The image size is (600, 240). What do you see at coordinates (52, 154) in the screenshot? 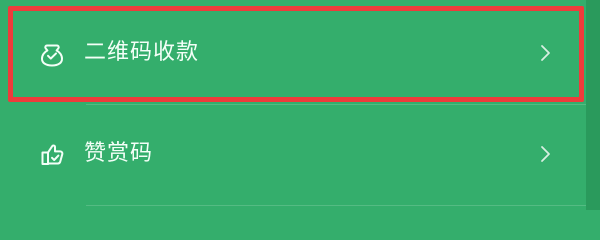
I see `thumbs-up-icon` at bounding box center [52, 154].